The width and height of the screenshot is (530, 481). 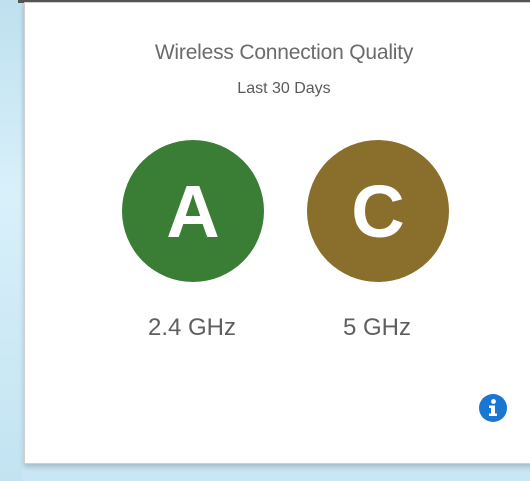 I want to click on info-icon-dot, so click(x=493, y=401).